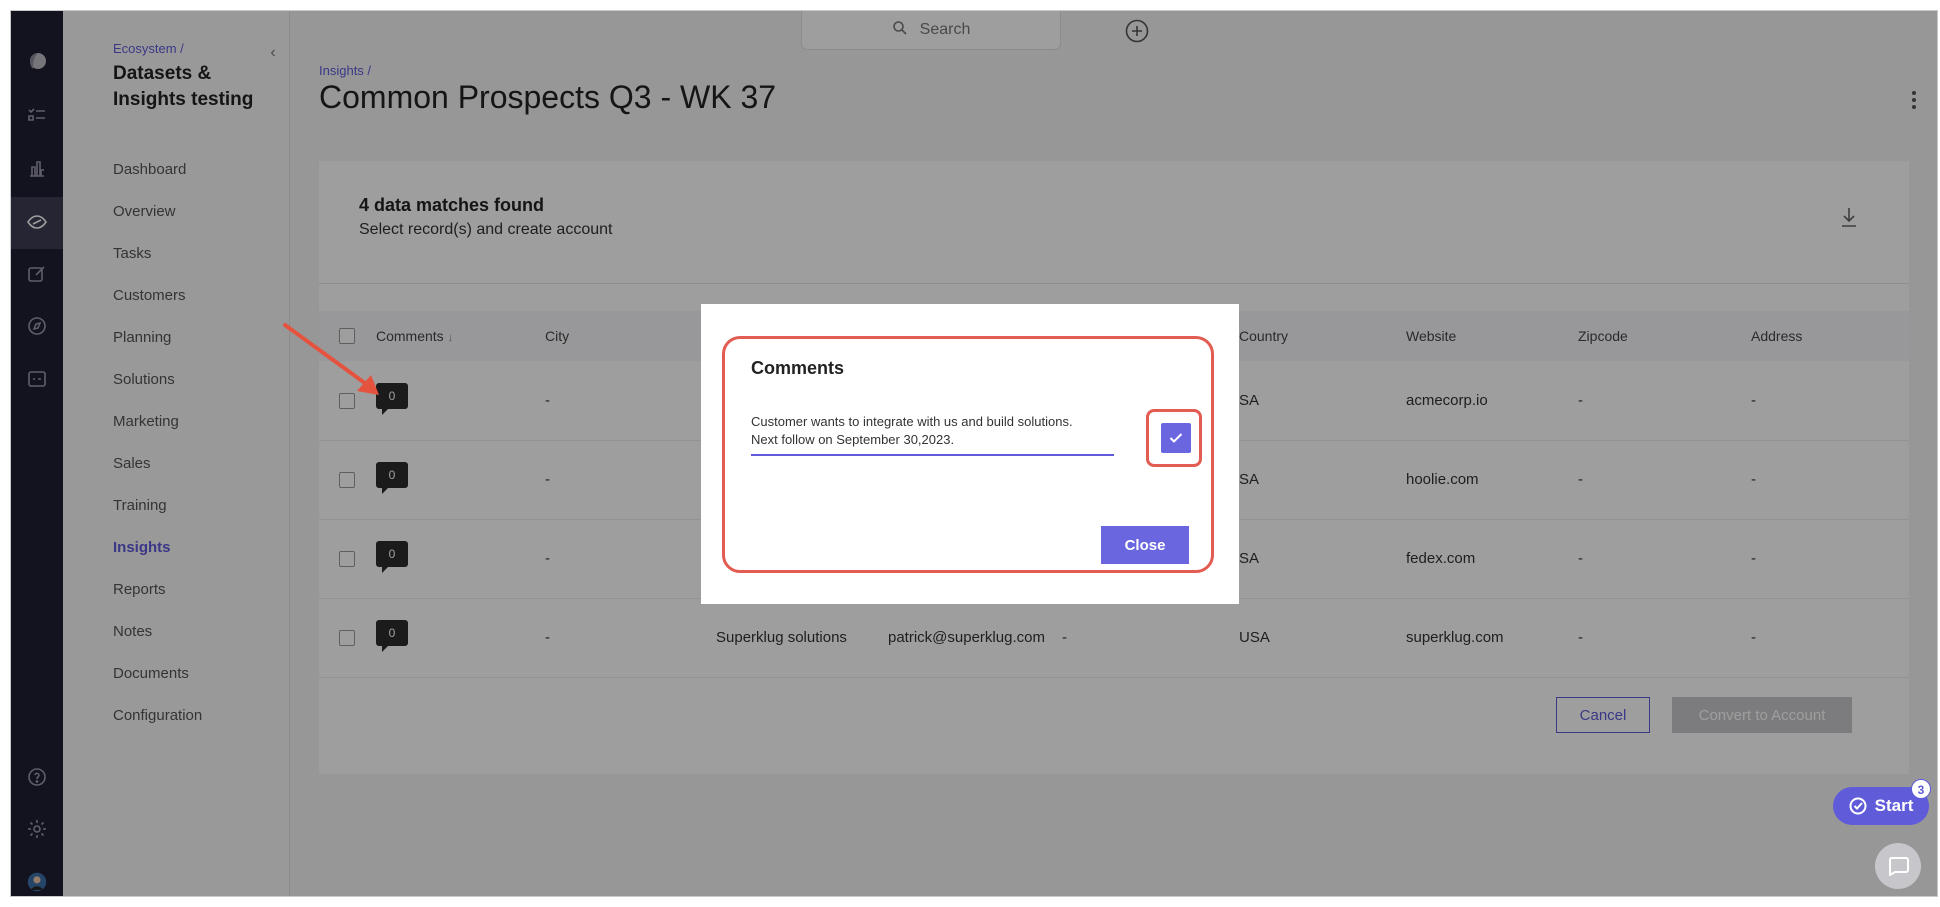 Image resolution: width=1940 pixels, height=907 pixels. I want to click on save-comment-button, so click(1176, 438).